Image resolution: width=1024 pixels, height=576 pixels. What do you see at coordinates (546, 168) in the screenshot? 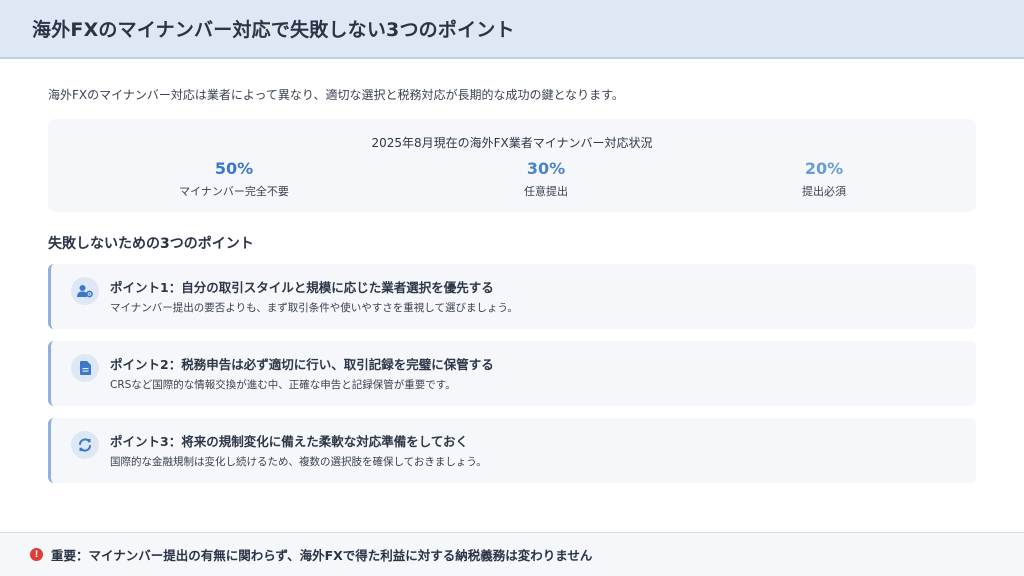
I see `stat-value: 30%` at bounding box center [546, 168].